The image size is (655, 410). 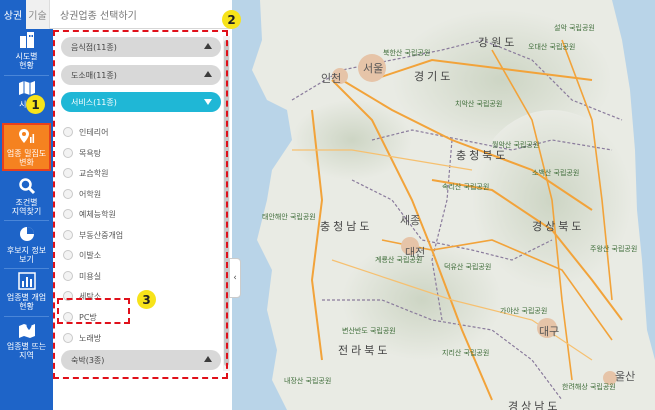 What do you see at coordinates (625, 376) in the screenshot?
I see `map-city-label: 울산` at bounding box center [625, 376].